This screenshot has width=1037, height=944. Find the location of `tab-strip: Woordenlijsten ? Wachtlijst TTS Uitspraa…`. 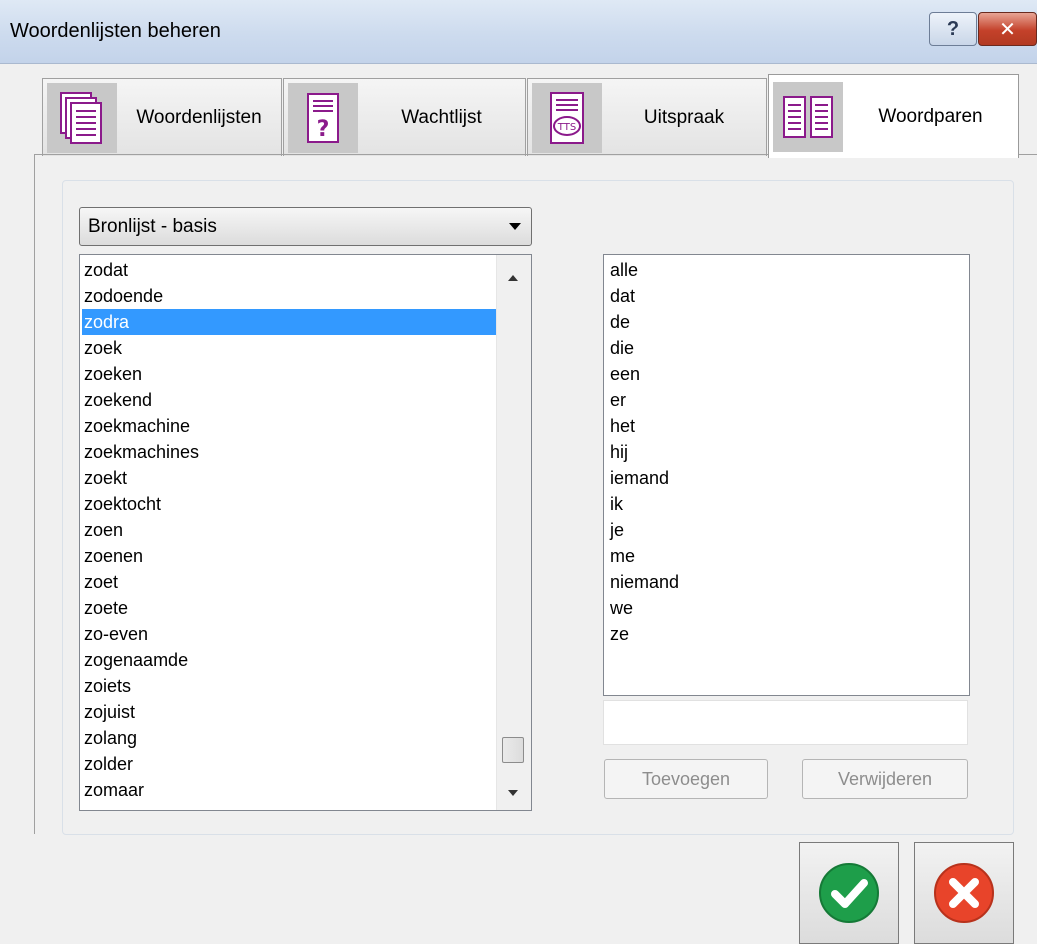

tab-strip: Woordenlijsten ? Wachtlijst TTS Uitspraa… is located at coordinates (518, 111).